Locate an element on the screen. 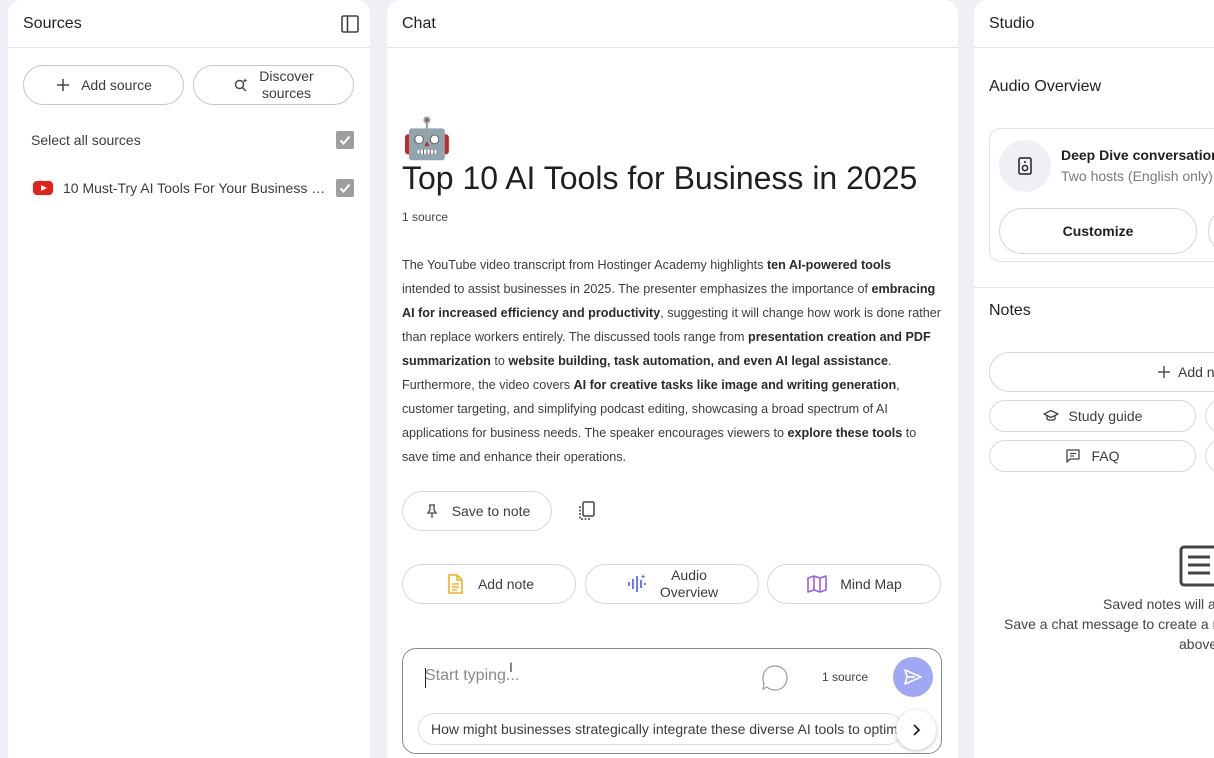 This screenshot has width=1214, height=758. chat-bubble-icon is located at coordinates (775, 678).